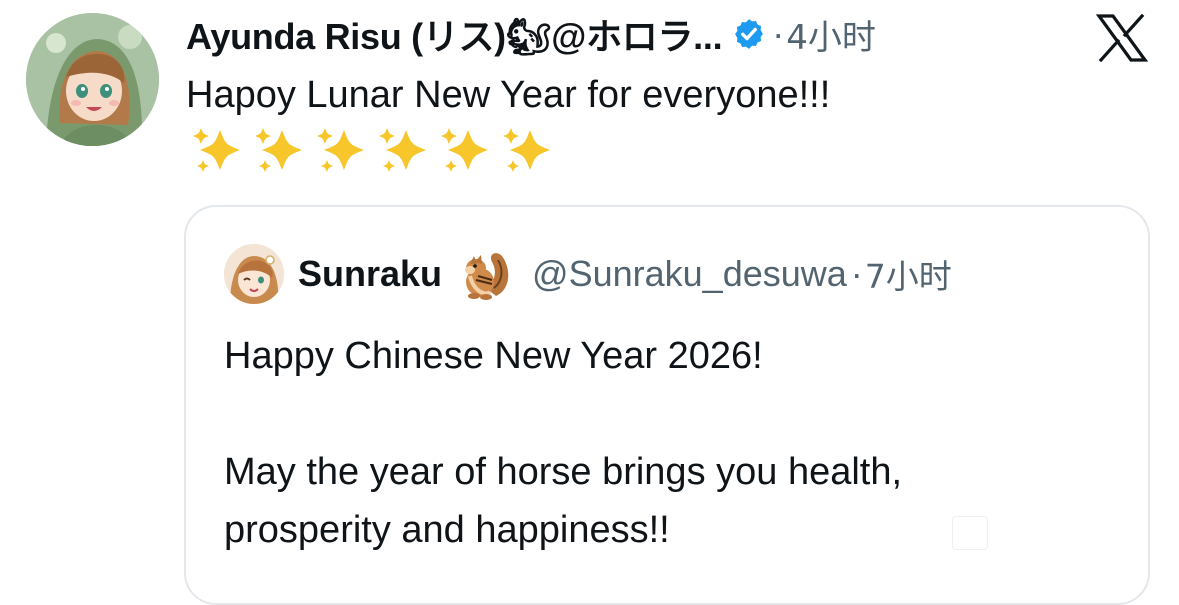 This screenshot has width=1179, height=605. What do you see at coordinates (493, 356) in the screenshot?
I see `quoted-line-1: Happy Chinese New Year 2026!` at bounding box center [493, 356].